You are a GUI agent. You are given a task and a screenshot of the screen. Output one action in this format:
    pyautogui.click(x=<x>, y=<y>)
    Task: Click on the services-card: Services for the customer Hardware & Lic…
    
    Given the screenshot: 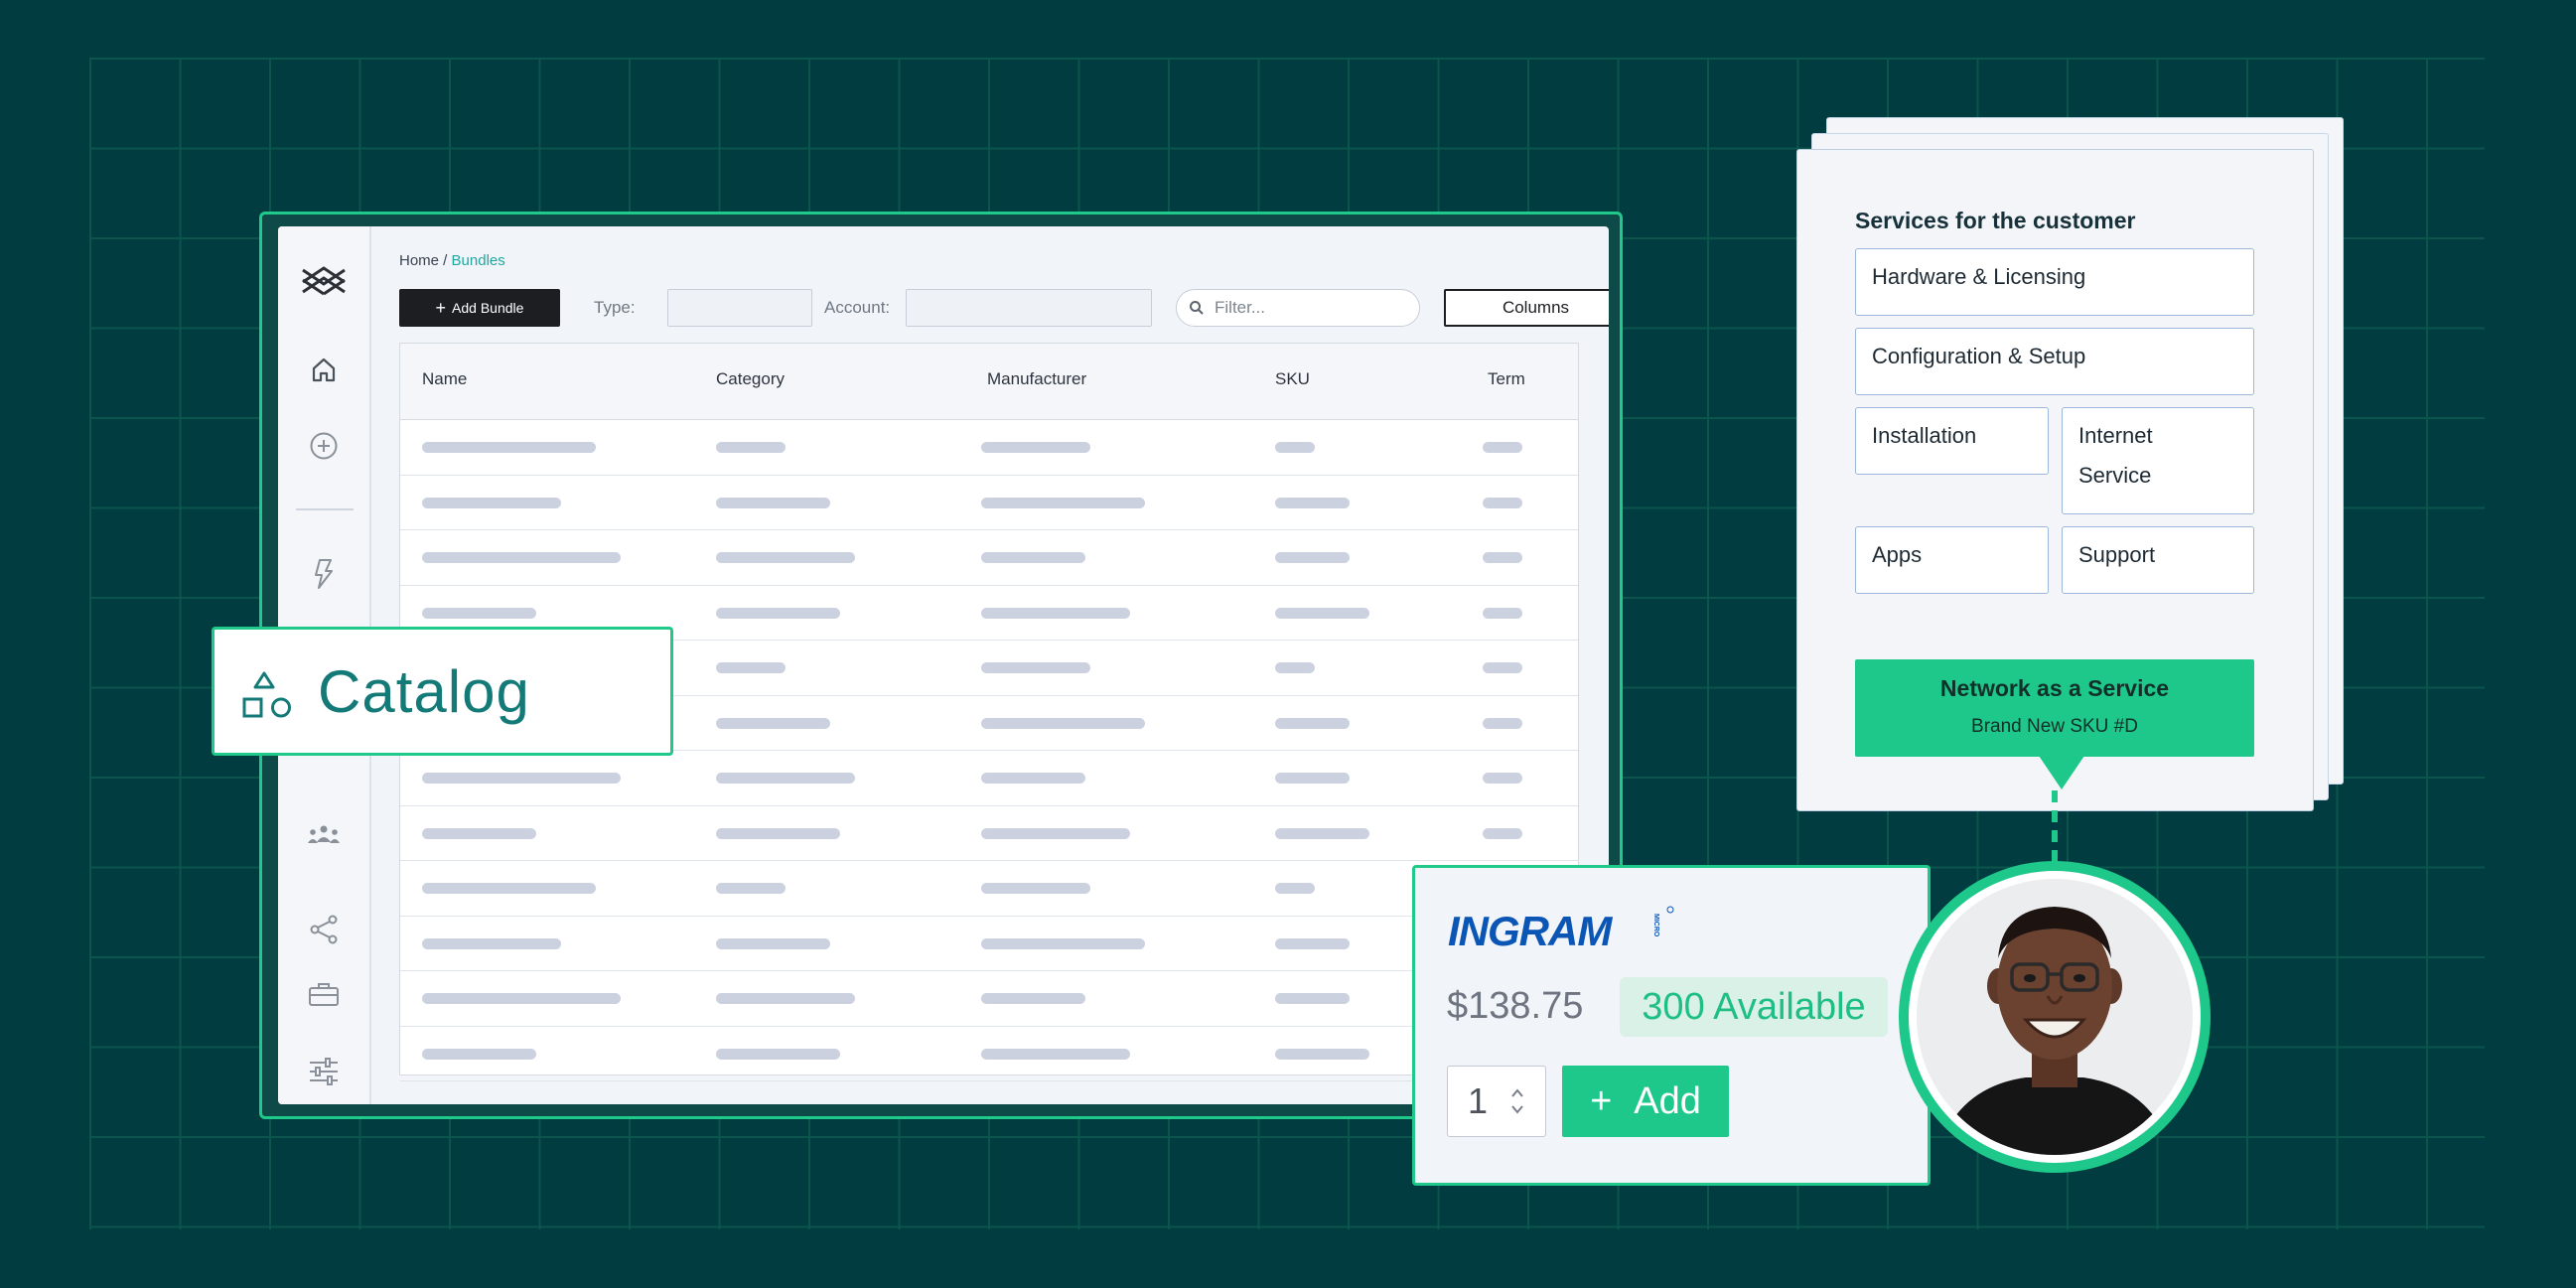 What is the action you would take?
    pyautogui.click(x=2055, y=480)
    